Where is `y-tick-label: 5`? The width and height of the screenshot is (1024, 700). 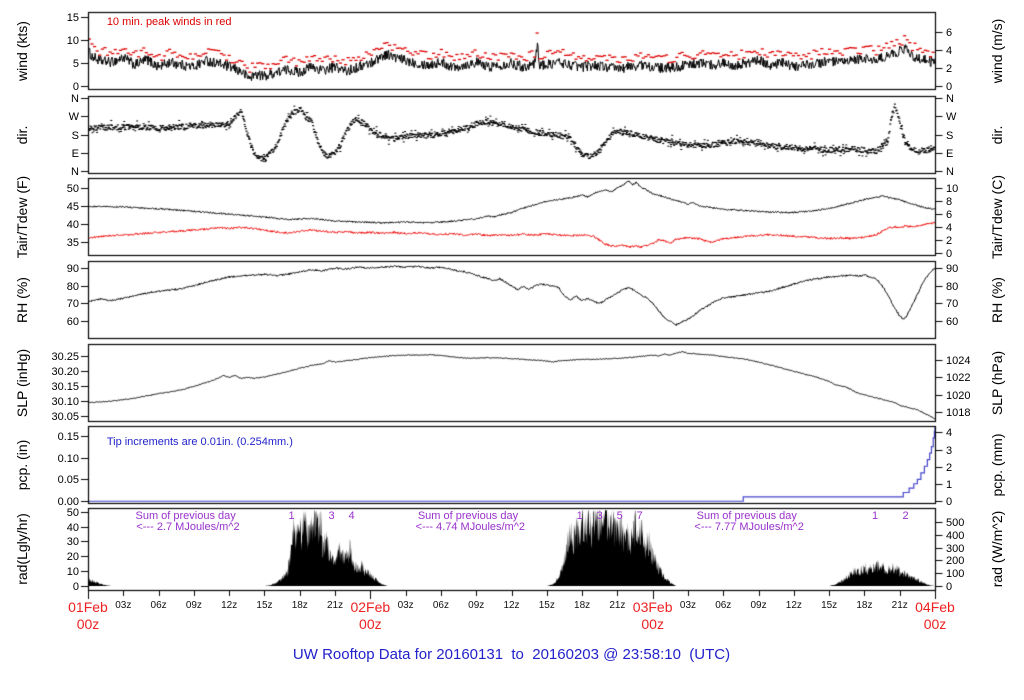 y-tick-label: 5 is located at coordinates (75, 63).